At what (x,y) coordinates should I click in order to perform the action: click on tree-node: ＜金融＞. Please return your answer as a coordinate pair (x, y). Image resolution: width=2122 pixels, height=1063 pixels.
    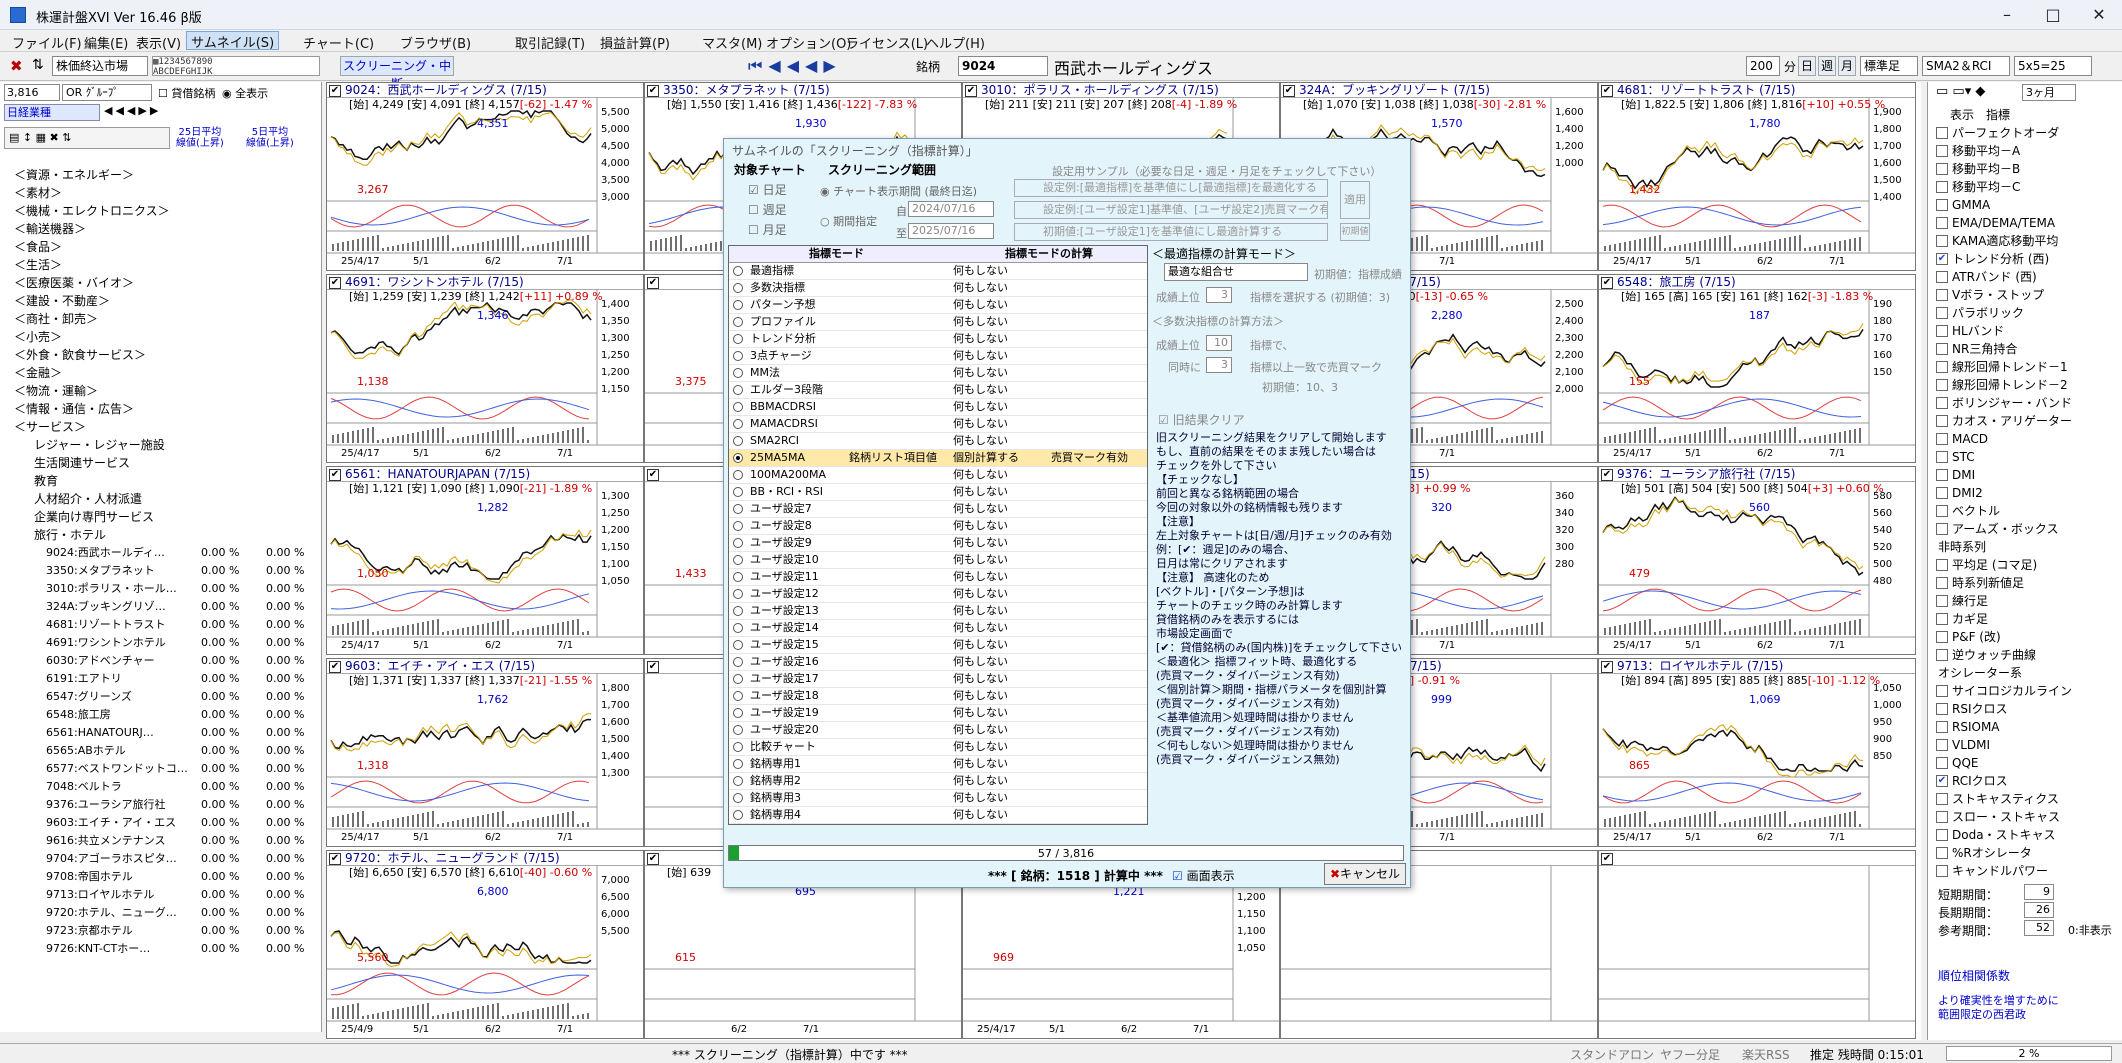
    Looking at the image, I should click on (38, 373).